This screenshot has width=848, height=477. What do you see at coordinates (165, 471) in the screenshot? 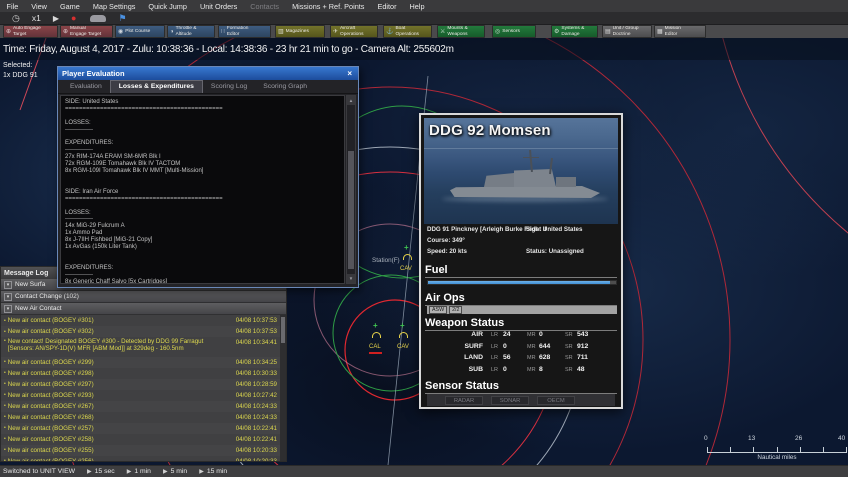
I see `advance-5min-icon: ▶` at bounding box center [165, 471].